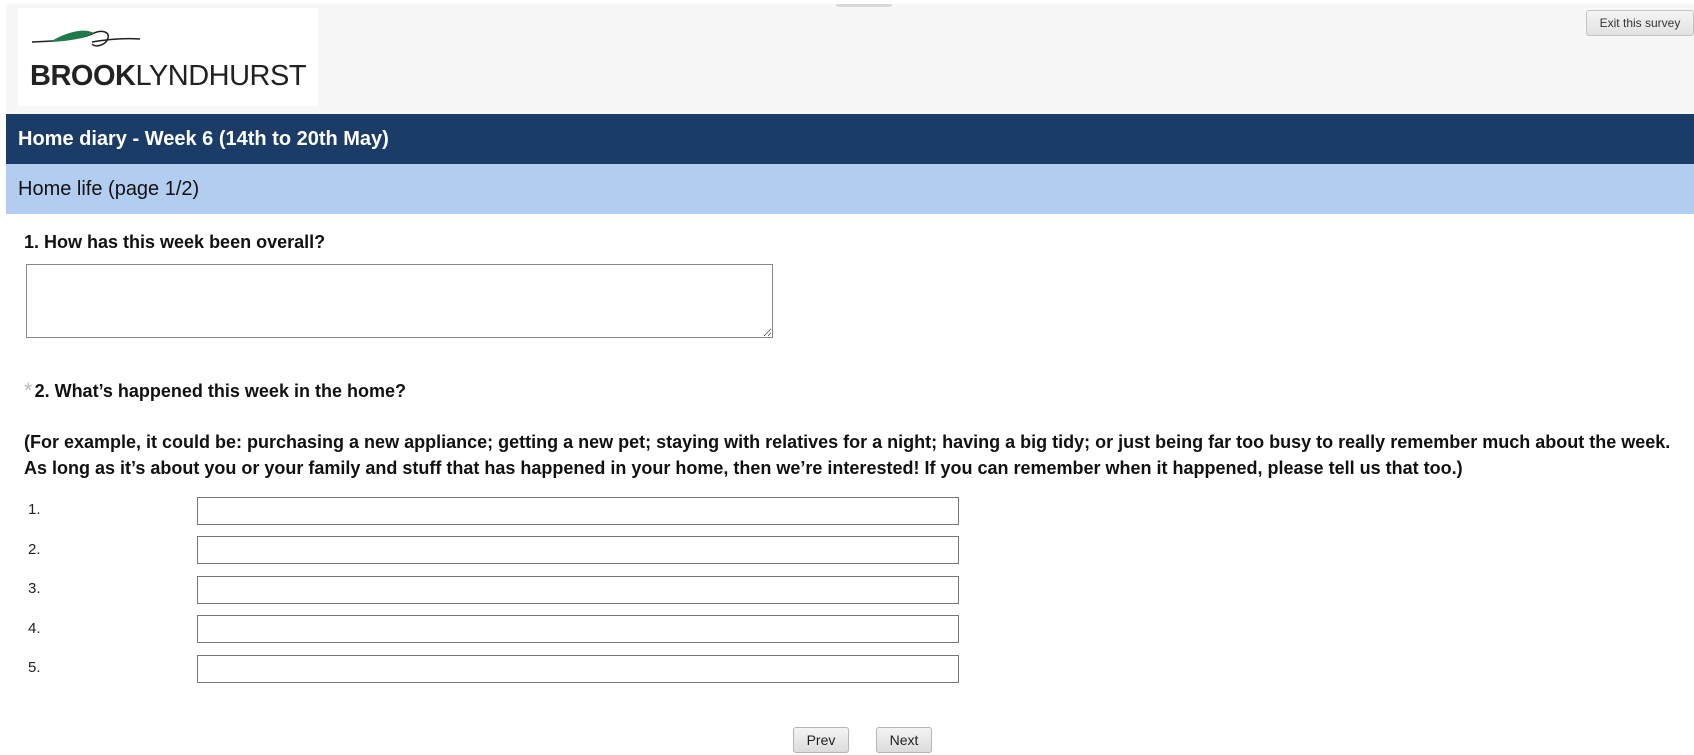 This screenshot has height=755, width=1694. I want to click on answer-row-4-label: 4., so click(34, 628).